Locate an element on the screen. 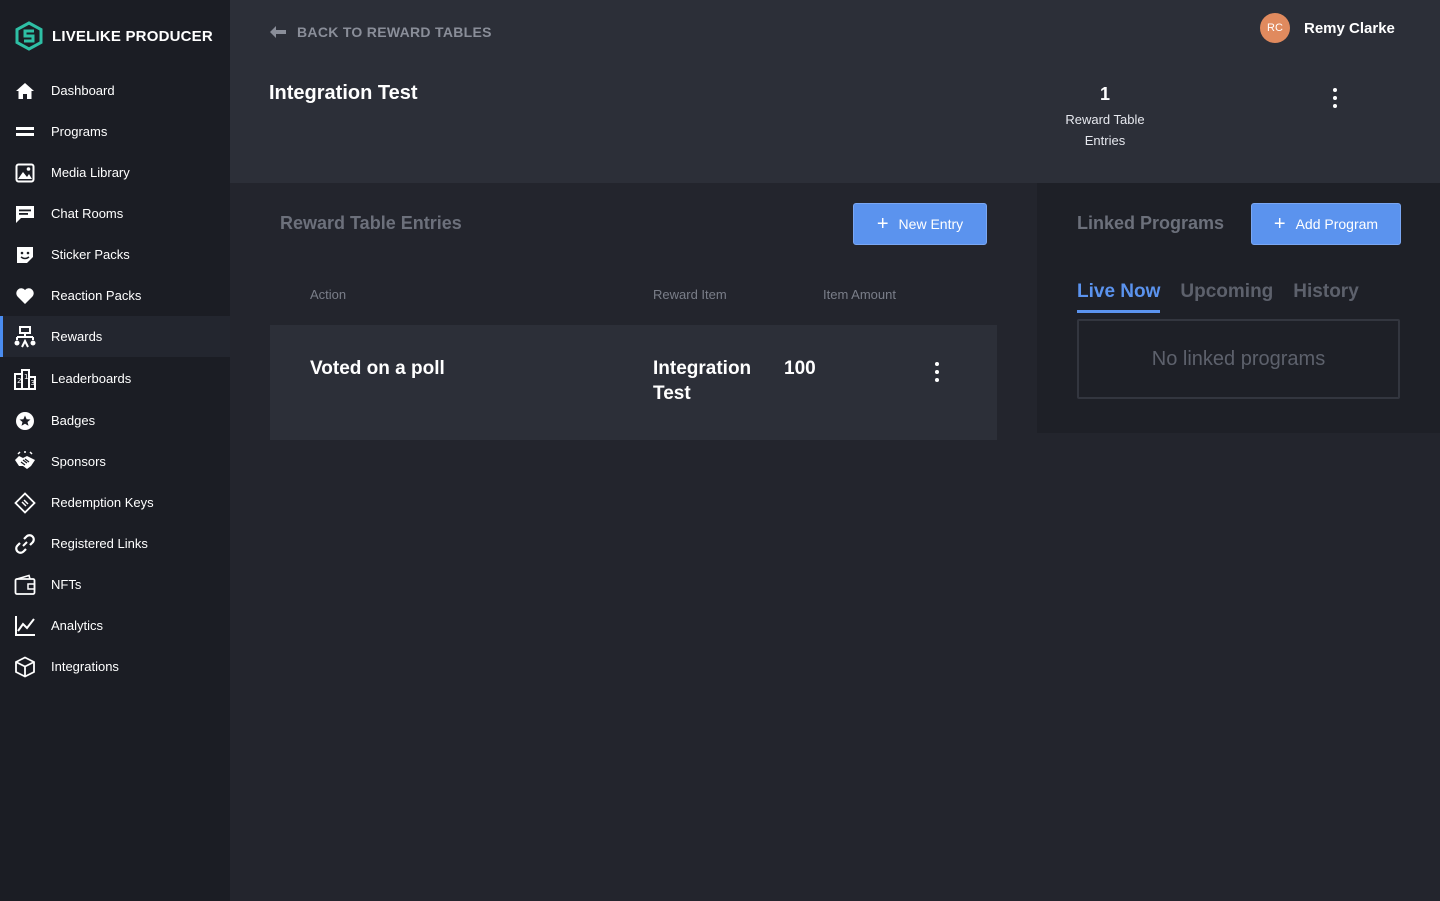  user-menu: RC Remy Clarke is located at coordinates (1327, 28).